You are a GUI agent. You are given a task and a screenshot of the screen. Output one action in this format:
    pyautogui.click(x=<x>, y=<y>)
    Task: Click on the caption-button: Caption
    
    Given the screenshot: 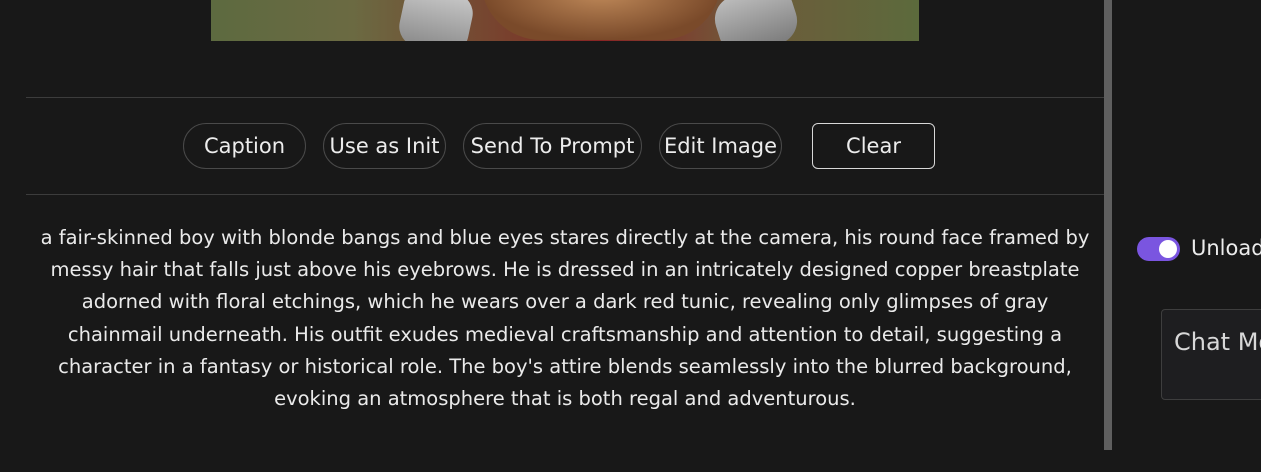 What is the action you would take?
    pyautogui.click(x=244, y=146)
    